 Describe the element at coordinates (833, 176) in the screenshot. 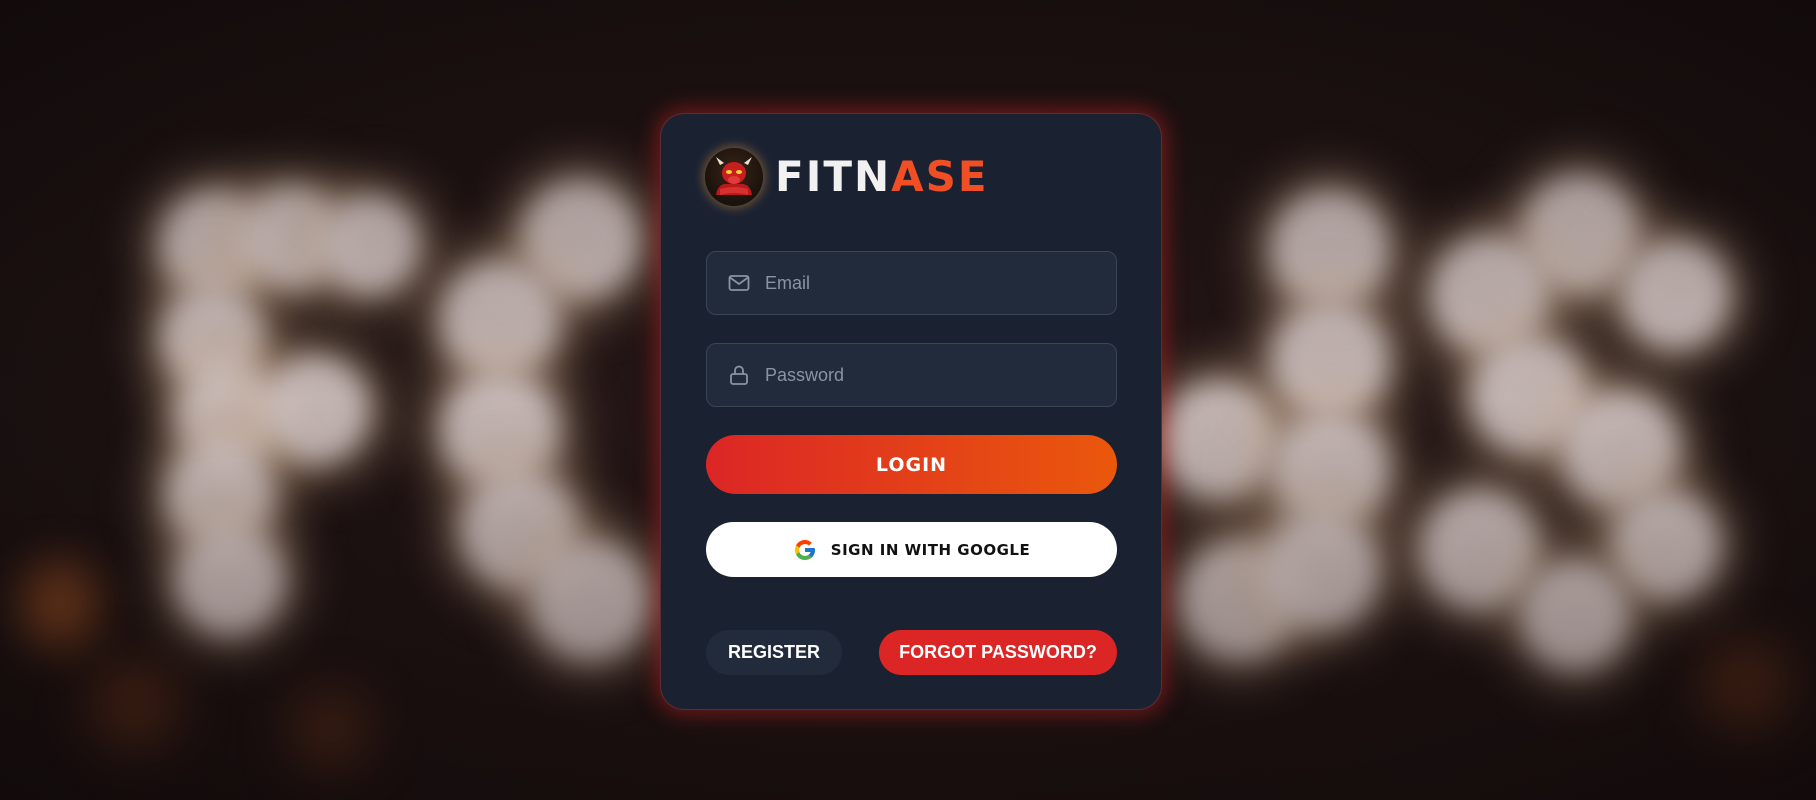

I see `brand-name-part1: FITN` at that location.